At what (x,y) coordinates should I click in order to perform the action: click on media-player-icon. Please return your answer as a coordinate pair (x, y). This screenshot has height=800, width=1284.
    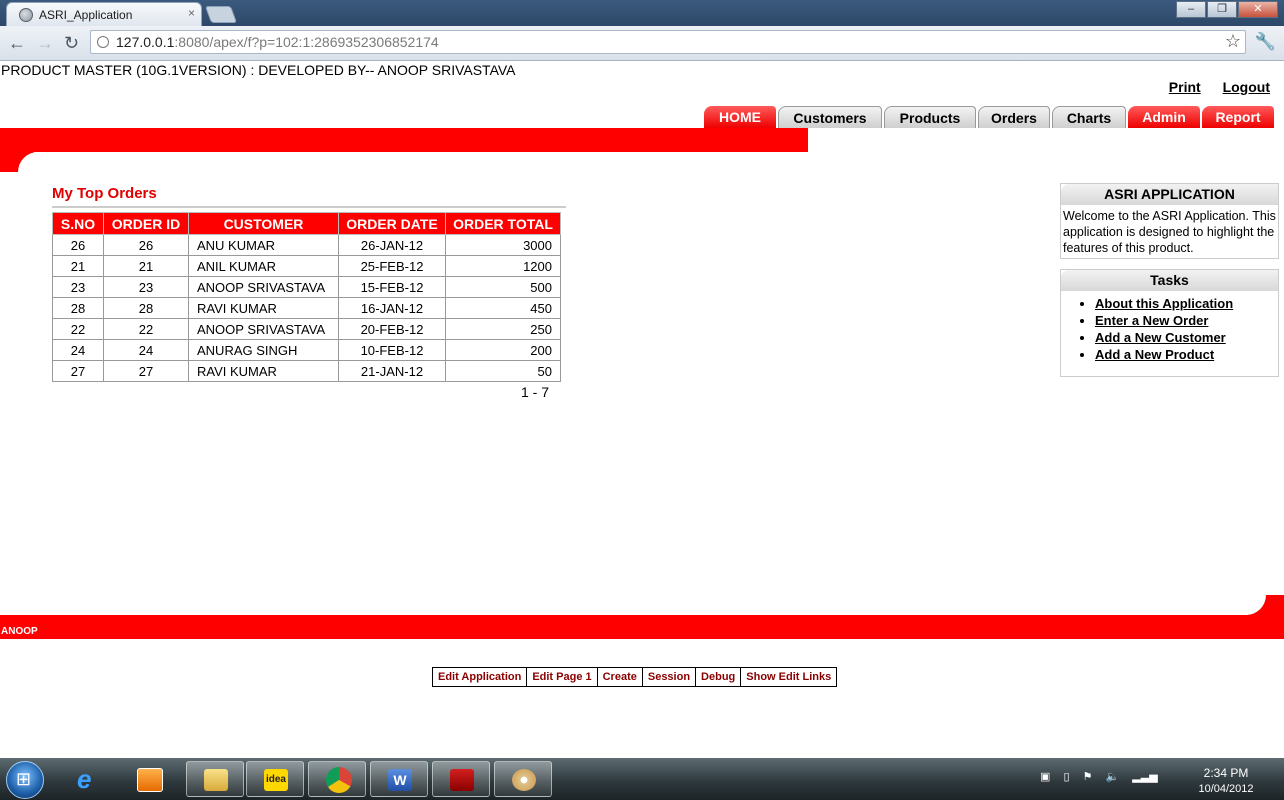
    Looking at the image, I should click on (149, 779).